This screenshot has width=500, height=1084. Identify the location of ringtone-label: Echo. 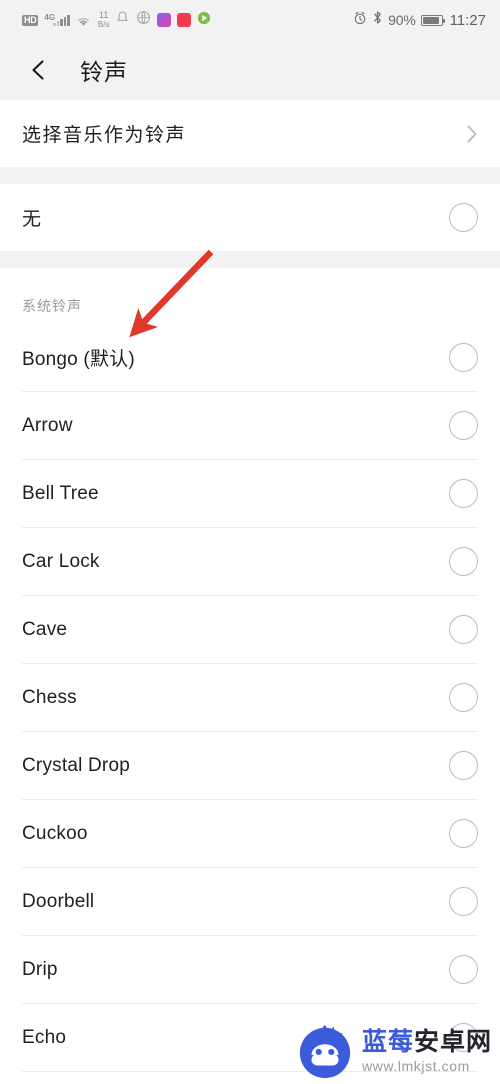
(44, 1037).